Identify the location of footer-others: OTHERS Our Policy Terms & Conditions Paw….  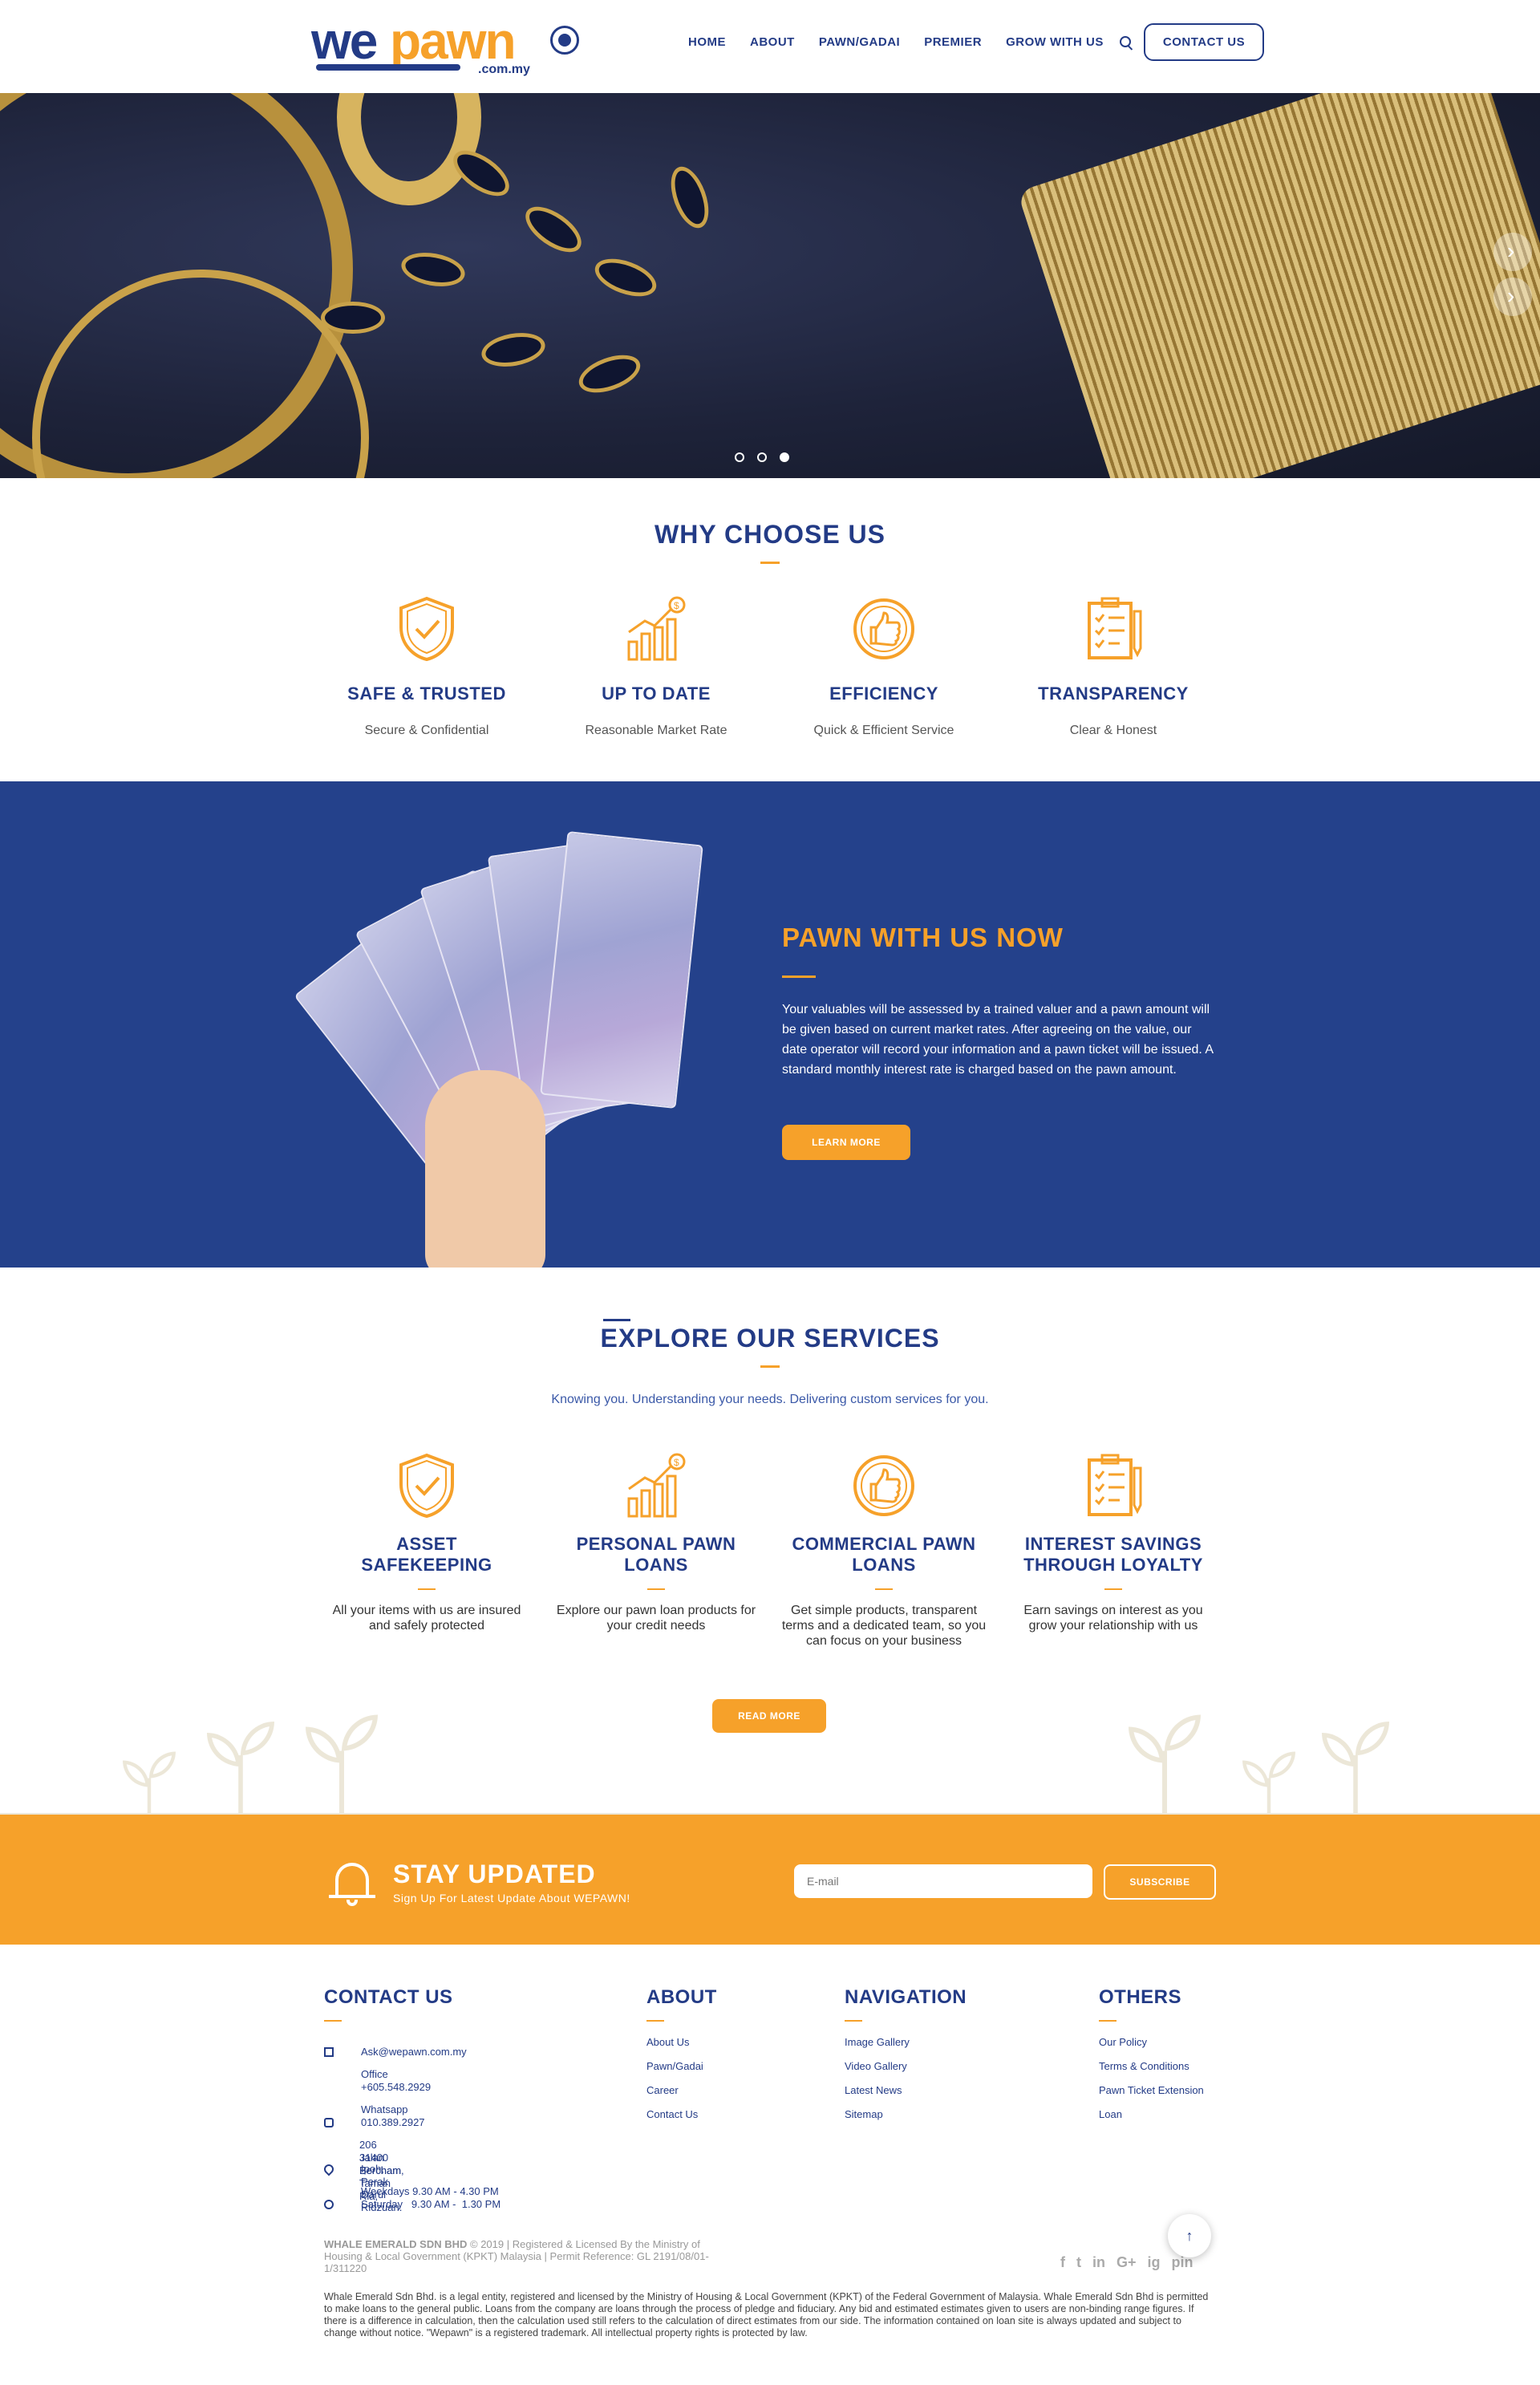
(1151, 2059).